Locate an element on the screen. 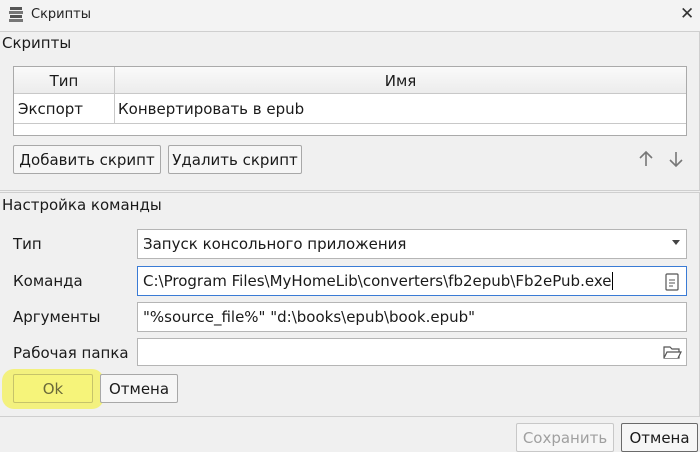 Image resolution: width=700 pixels, height=452 pixels. cancel-button: Отмена is located at coordinates (659, 437).